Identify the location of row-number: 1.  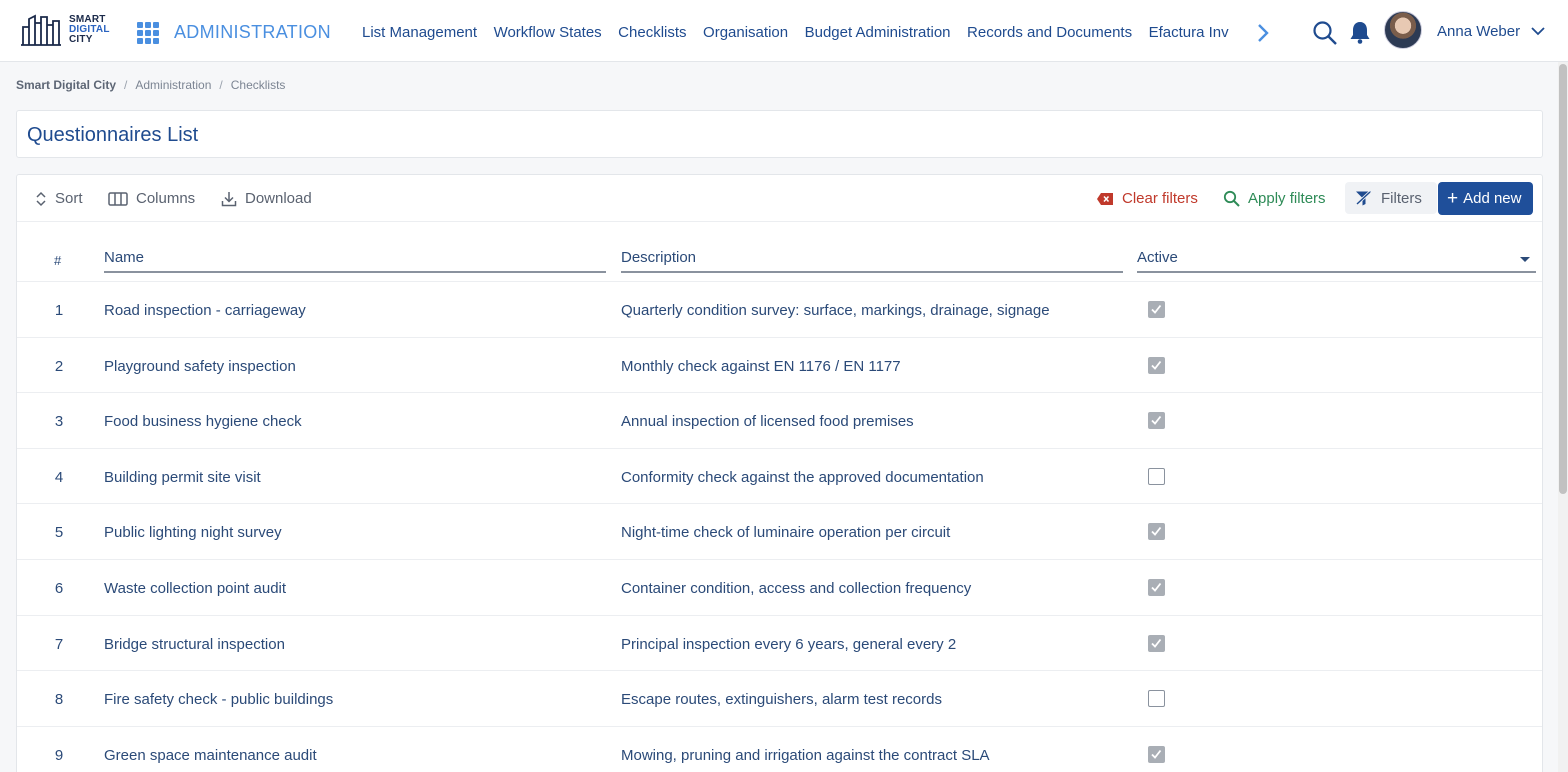
(59, 310).